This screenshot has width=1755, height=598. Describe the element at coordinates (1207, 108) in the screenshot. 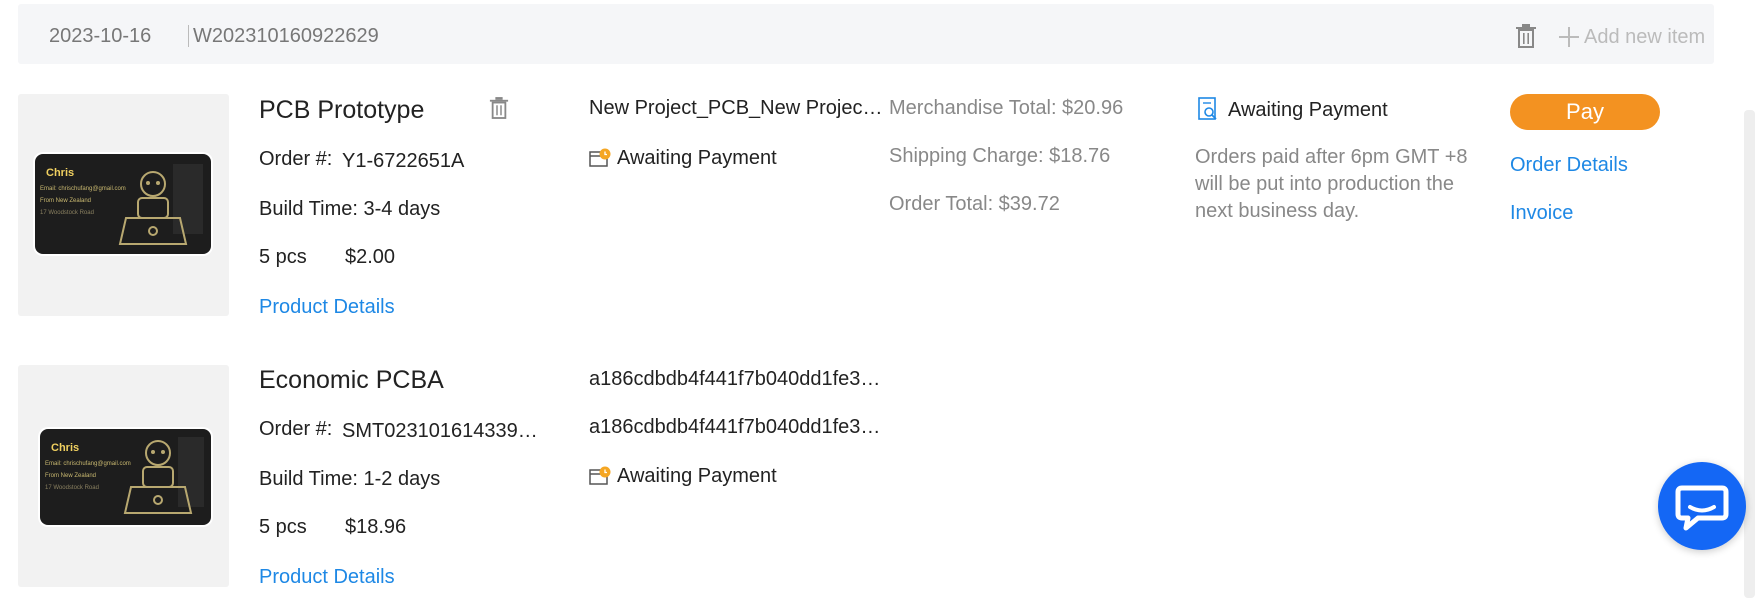

I see `document-search-icon` at that location.